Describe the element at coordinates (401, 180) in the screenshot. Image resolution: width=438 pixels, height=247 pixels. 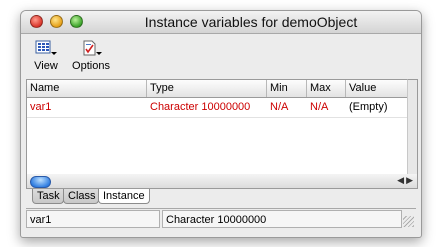
I see `scroll-left-arrow-icon: ◀` at that location.